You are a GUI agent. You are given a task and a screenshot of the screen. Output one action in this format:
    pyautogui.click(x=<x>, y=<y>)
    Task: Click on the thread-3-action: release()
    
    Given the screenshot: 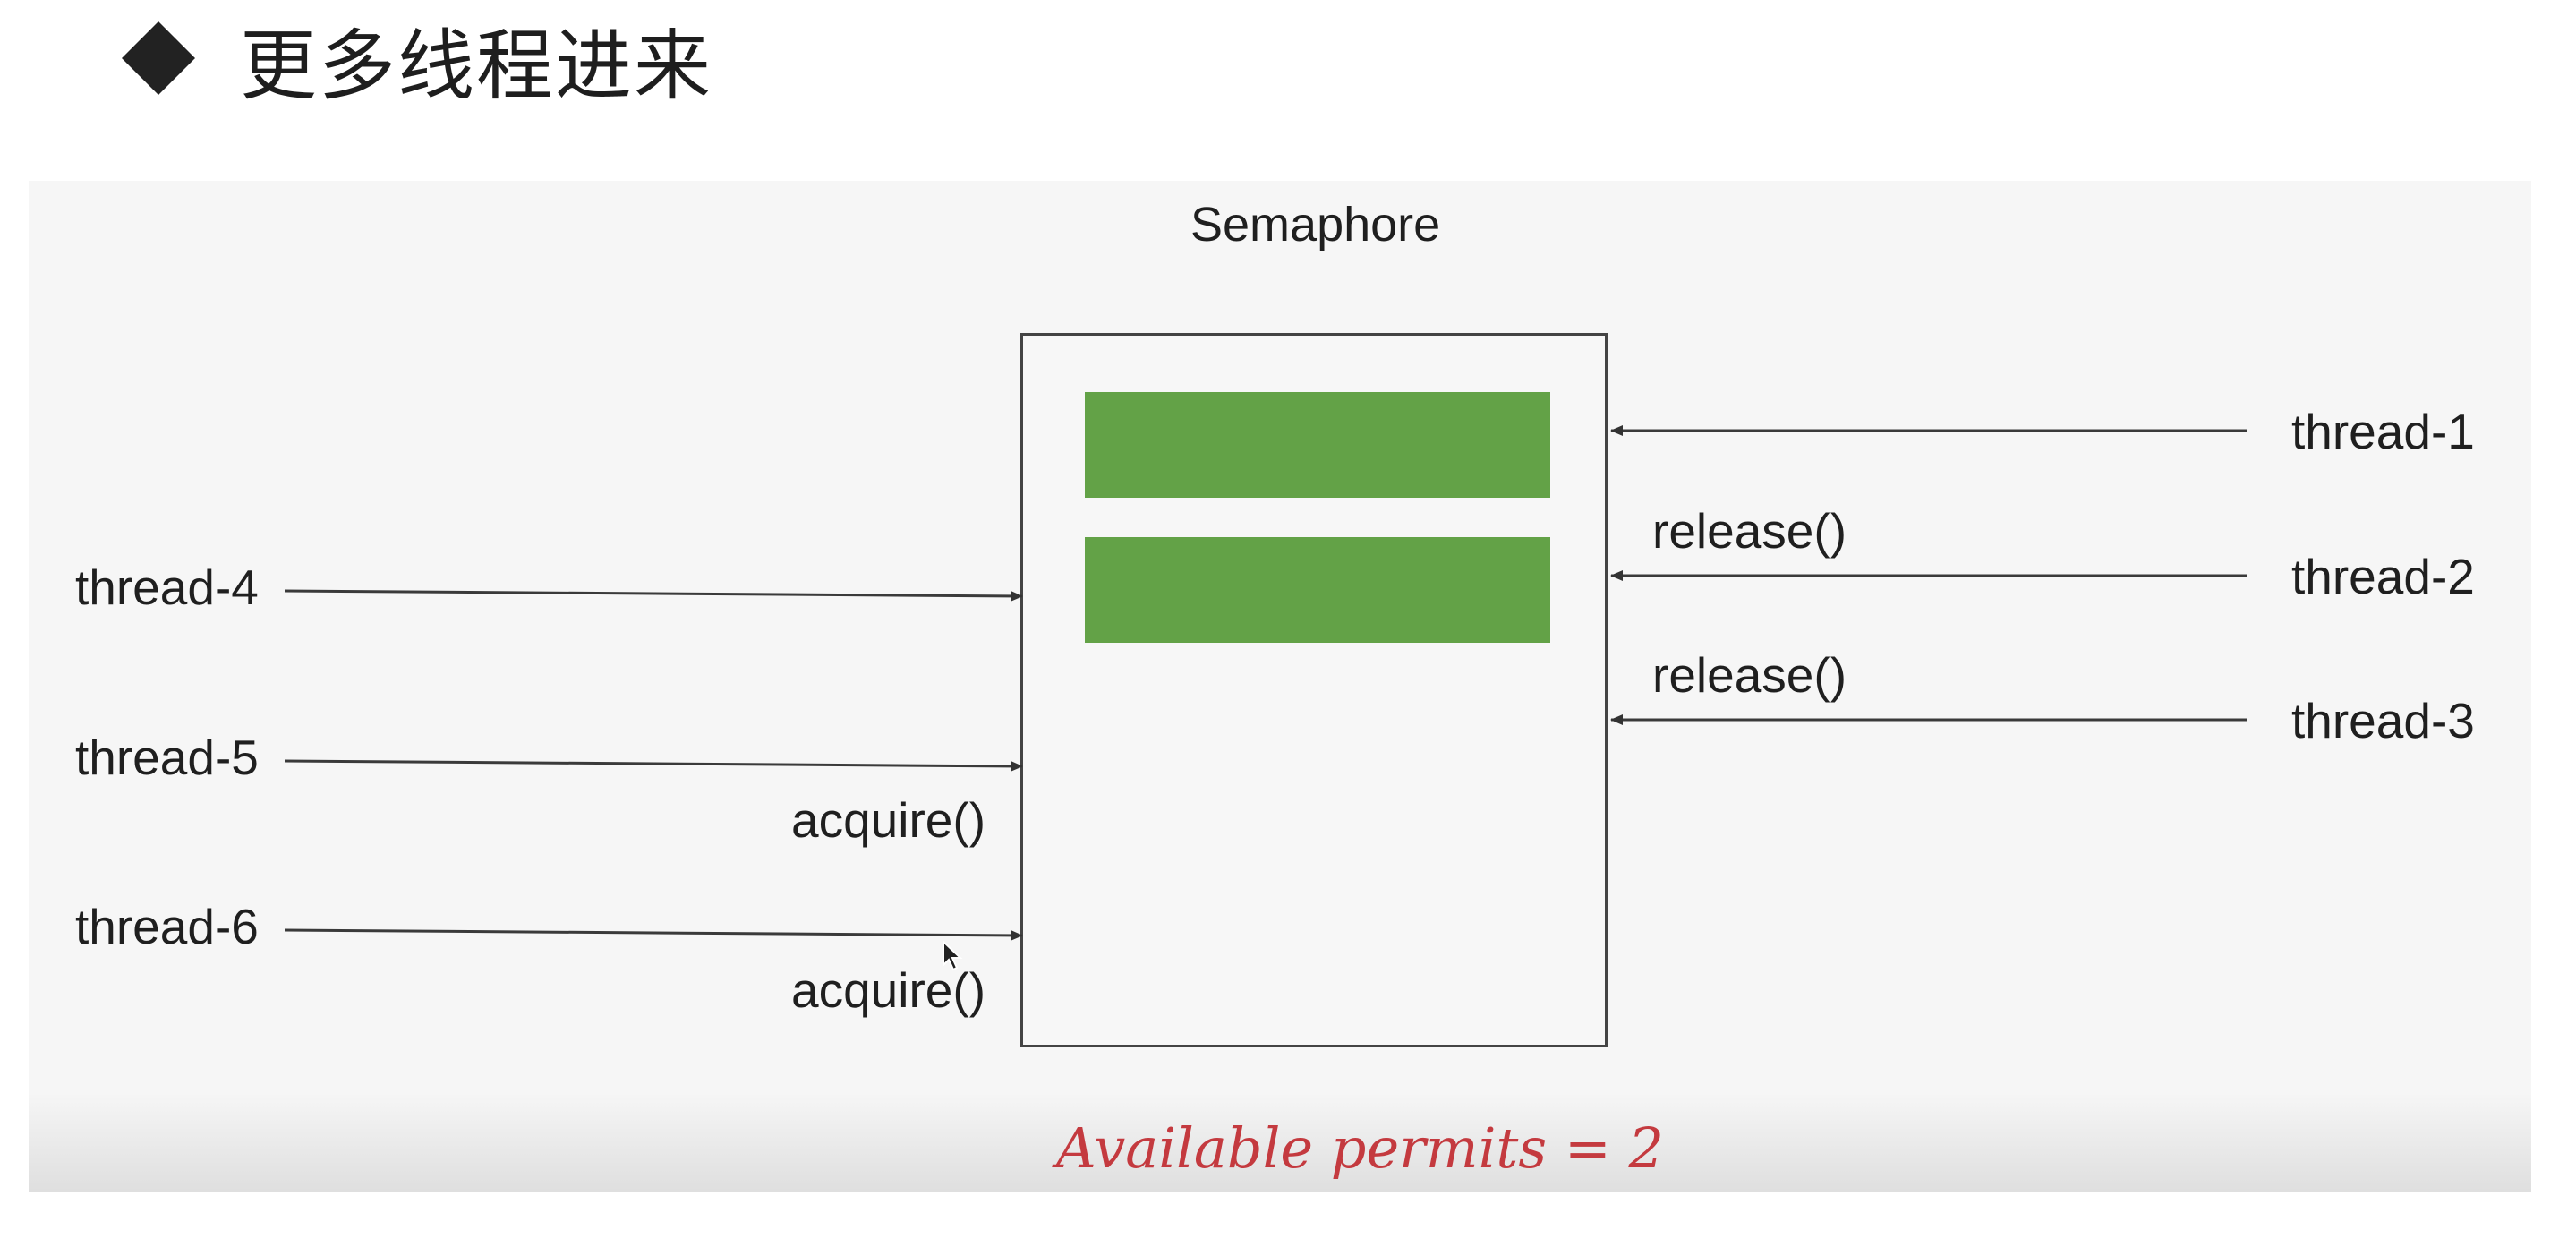 What is the action you would take?
    pyautogui.click(x=1749, y=675)
    